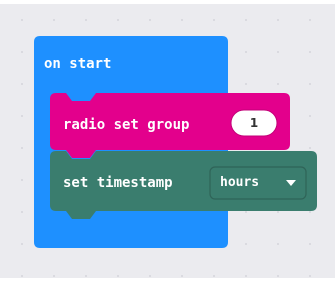 Image resolution: width=335 pixels, height=286 pixels. I want to click on on-start-label: on start, so click(78, 64).